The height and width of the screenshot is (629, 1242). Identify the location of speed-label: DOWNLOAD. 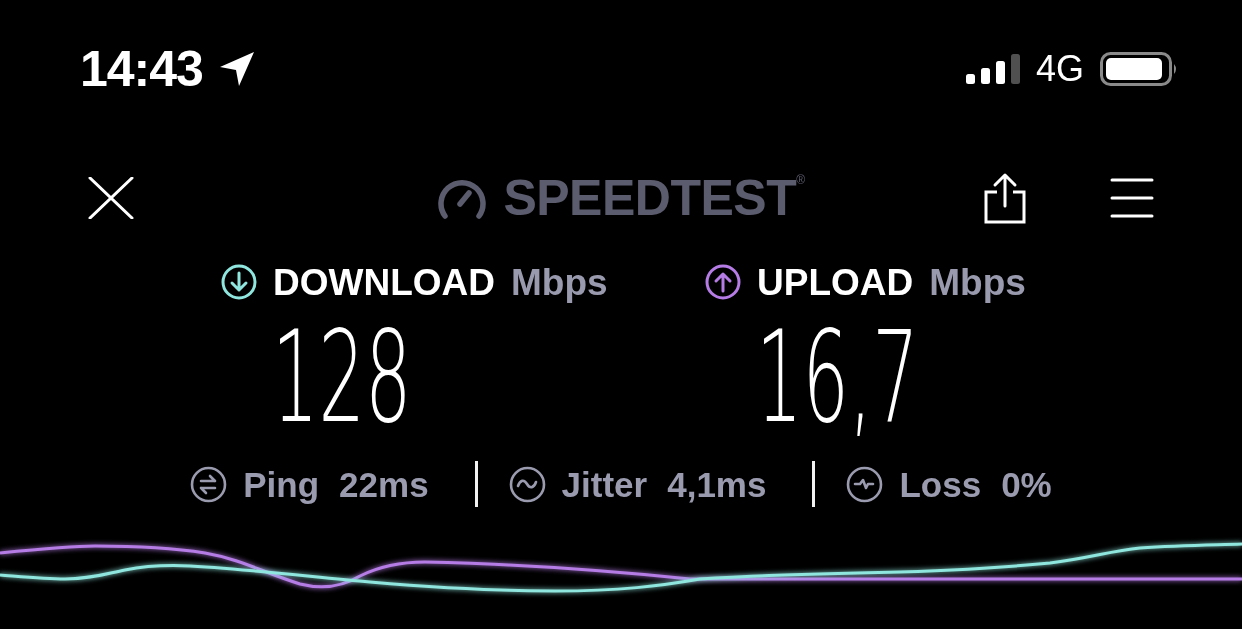
(384, 282).